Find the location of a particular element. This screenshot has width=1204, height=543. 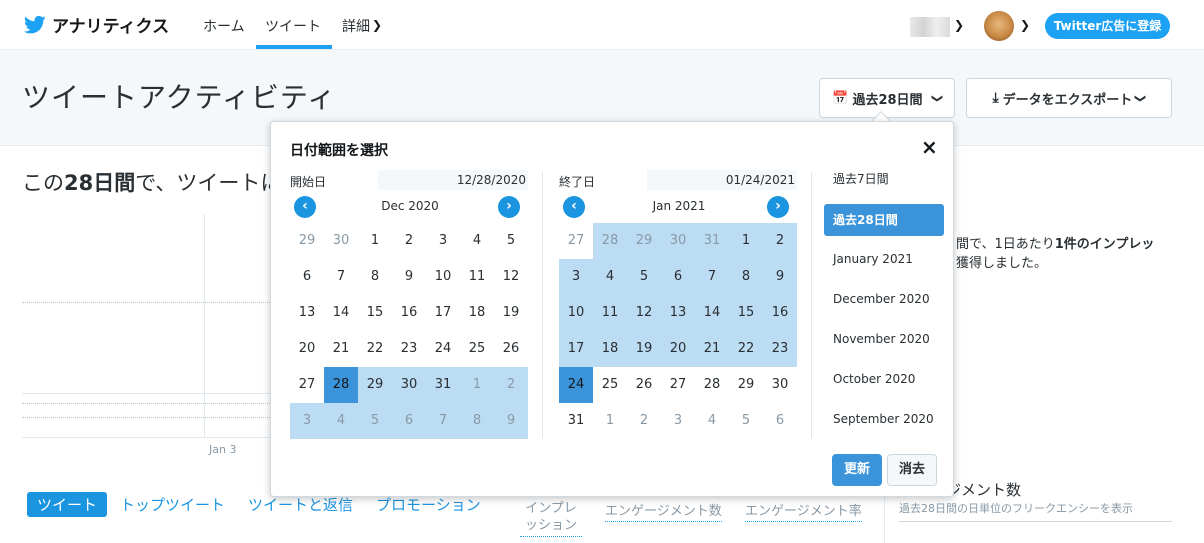

calendar-day-selected: 28 is located at coordinates (341, 385).